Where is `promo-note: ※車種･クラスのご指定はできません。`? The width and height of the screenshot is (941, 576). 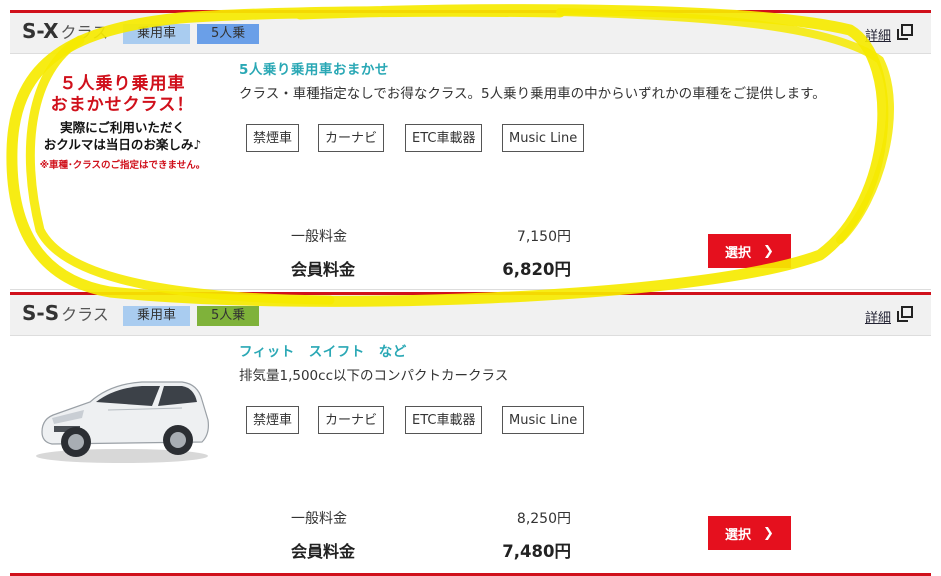
promo-note: ※車種･クラスのご指定はできません。 is located at coordinates (122, 165).